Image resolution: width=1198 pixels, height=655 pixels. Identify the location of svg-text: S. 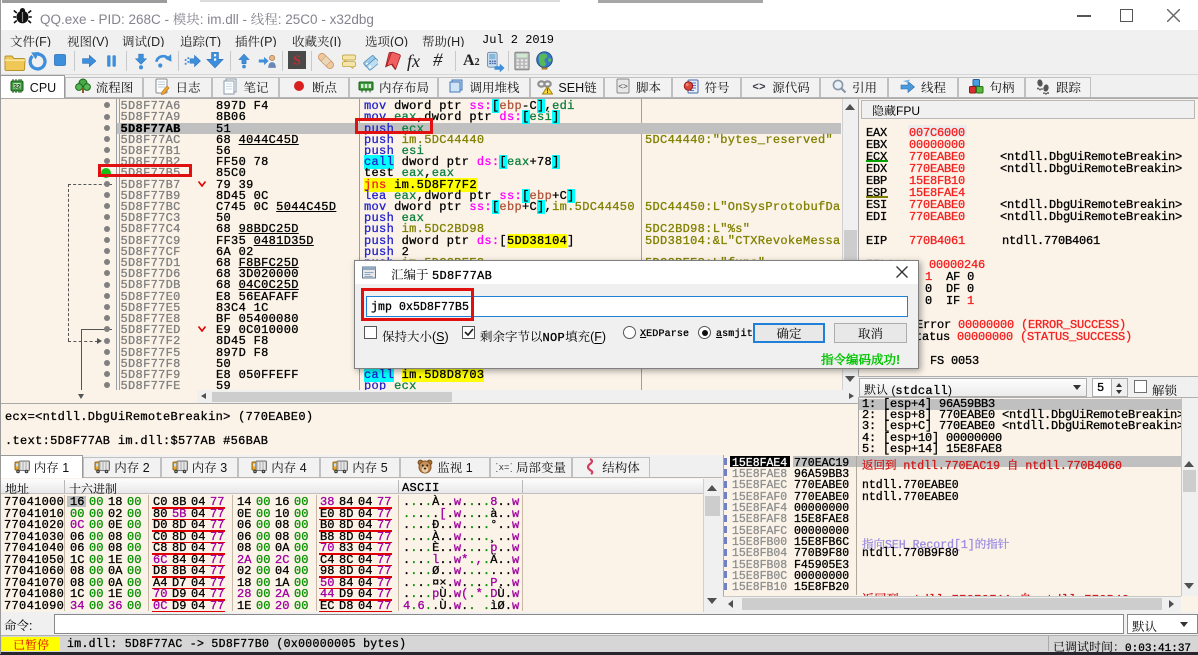
(297, 60).